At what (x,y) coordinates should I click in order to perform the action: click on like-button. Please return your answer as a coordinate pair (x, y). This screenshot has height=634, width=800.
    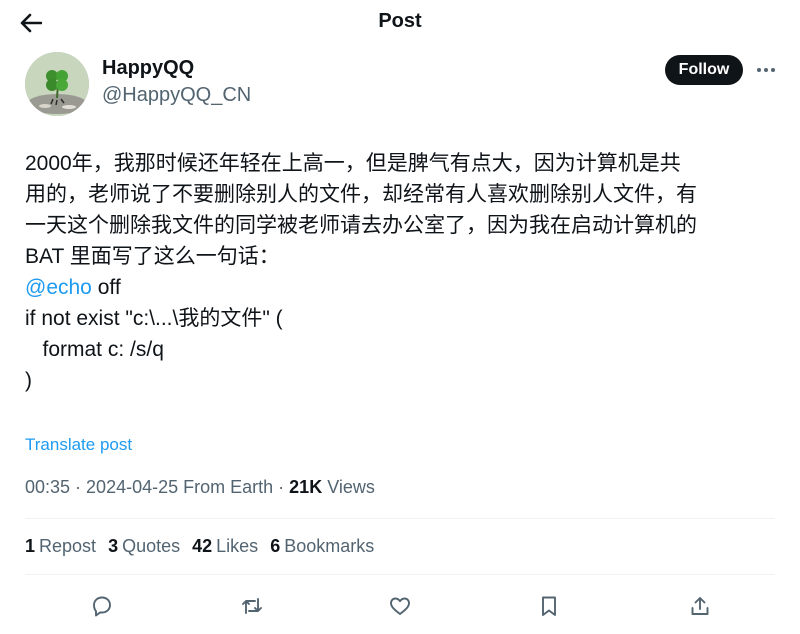
    Looking at the image, I should click on (400, 606).